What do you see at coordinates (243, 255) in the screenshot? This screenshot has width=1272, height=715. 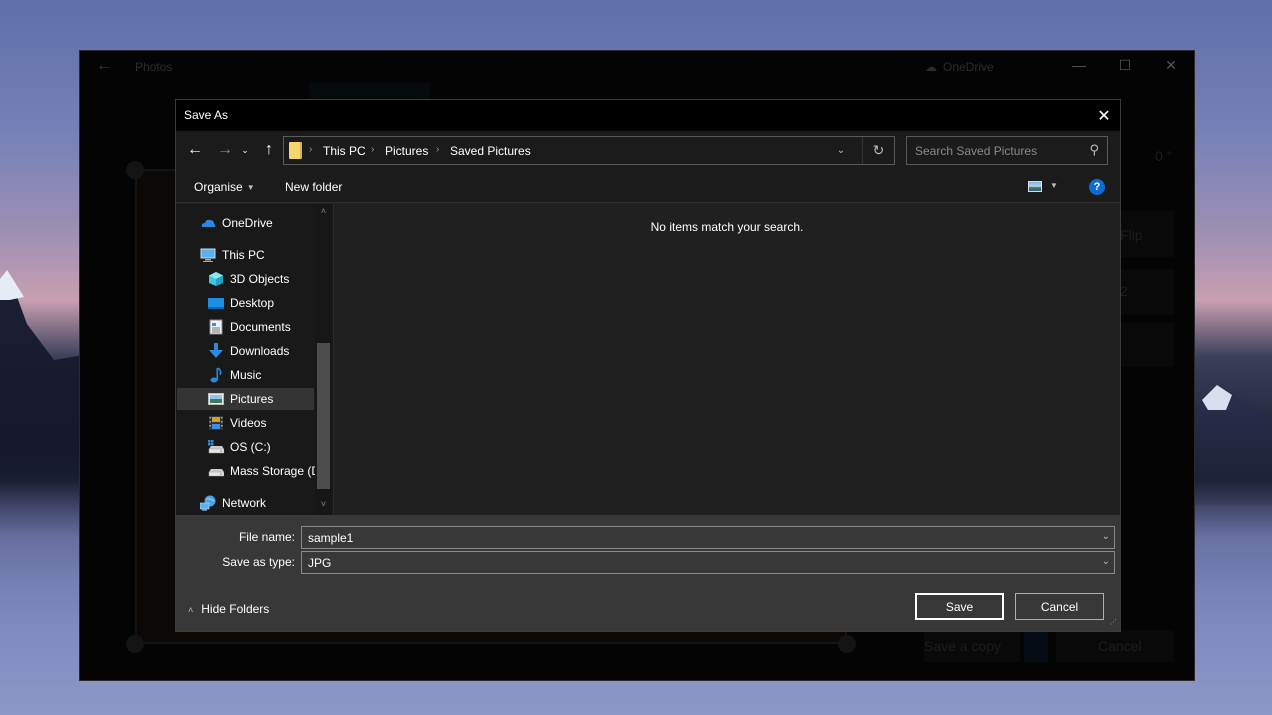 I see `nav-item-label: This PC` at bounding box center [243, 255].